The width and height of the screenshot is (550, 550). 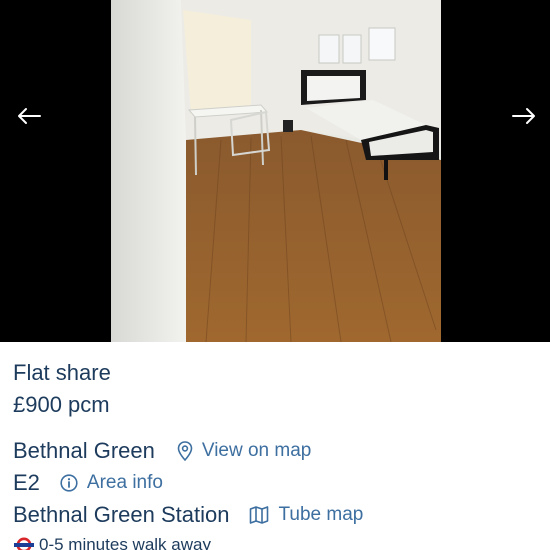 I want to click on listing-type: Flat share, so click(x=62, y=372).